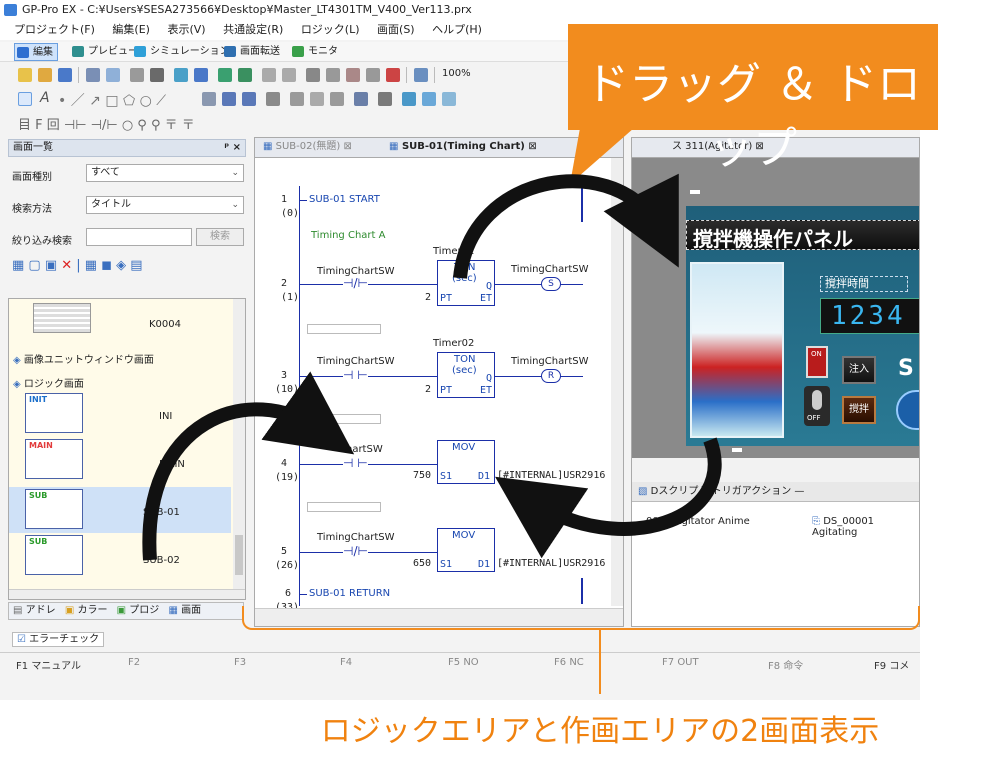  Describe the element at coordinates (608, 498) in the screenshot. I see `arrow-script-to-logic` at that location.